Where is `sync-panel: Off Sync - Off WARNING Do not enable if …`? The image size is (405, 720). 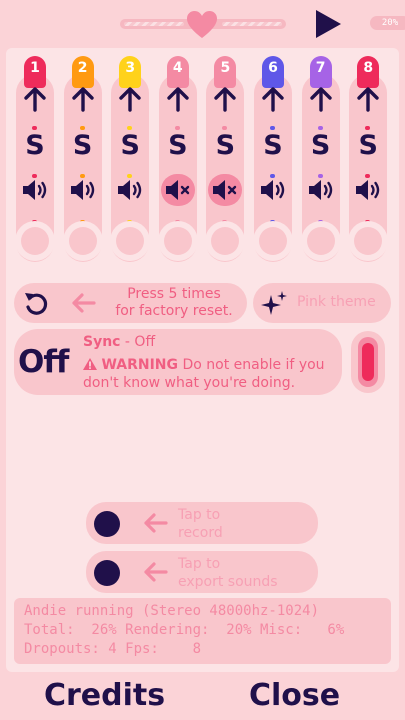
sync-panel: Off Sync - Off WARNING Do not enable if … is located at coordinates (178, 362).